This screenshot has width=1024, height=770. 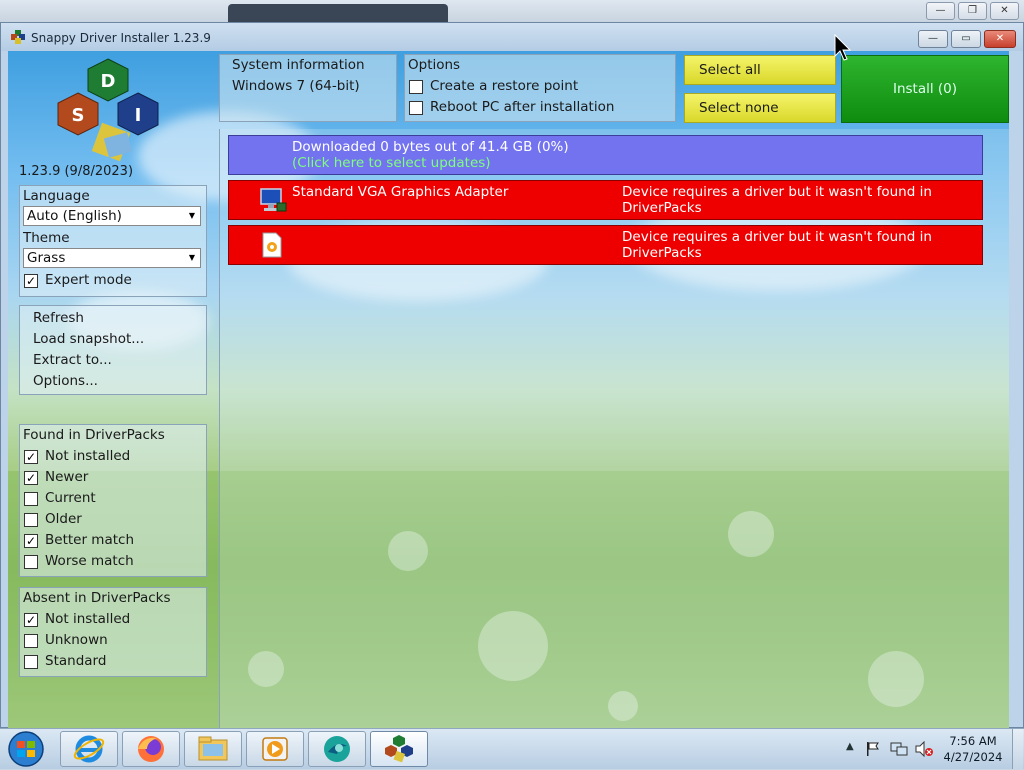 What do you see at coordinates (18, 37) in the screenshot?
I see `app-title-icon` at bounding box center [18, 37].